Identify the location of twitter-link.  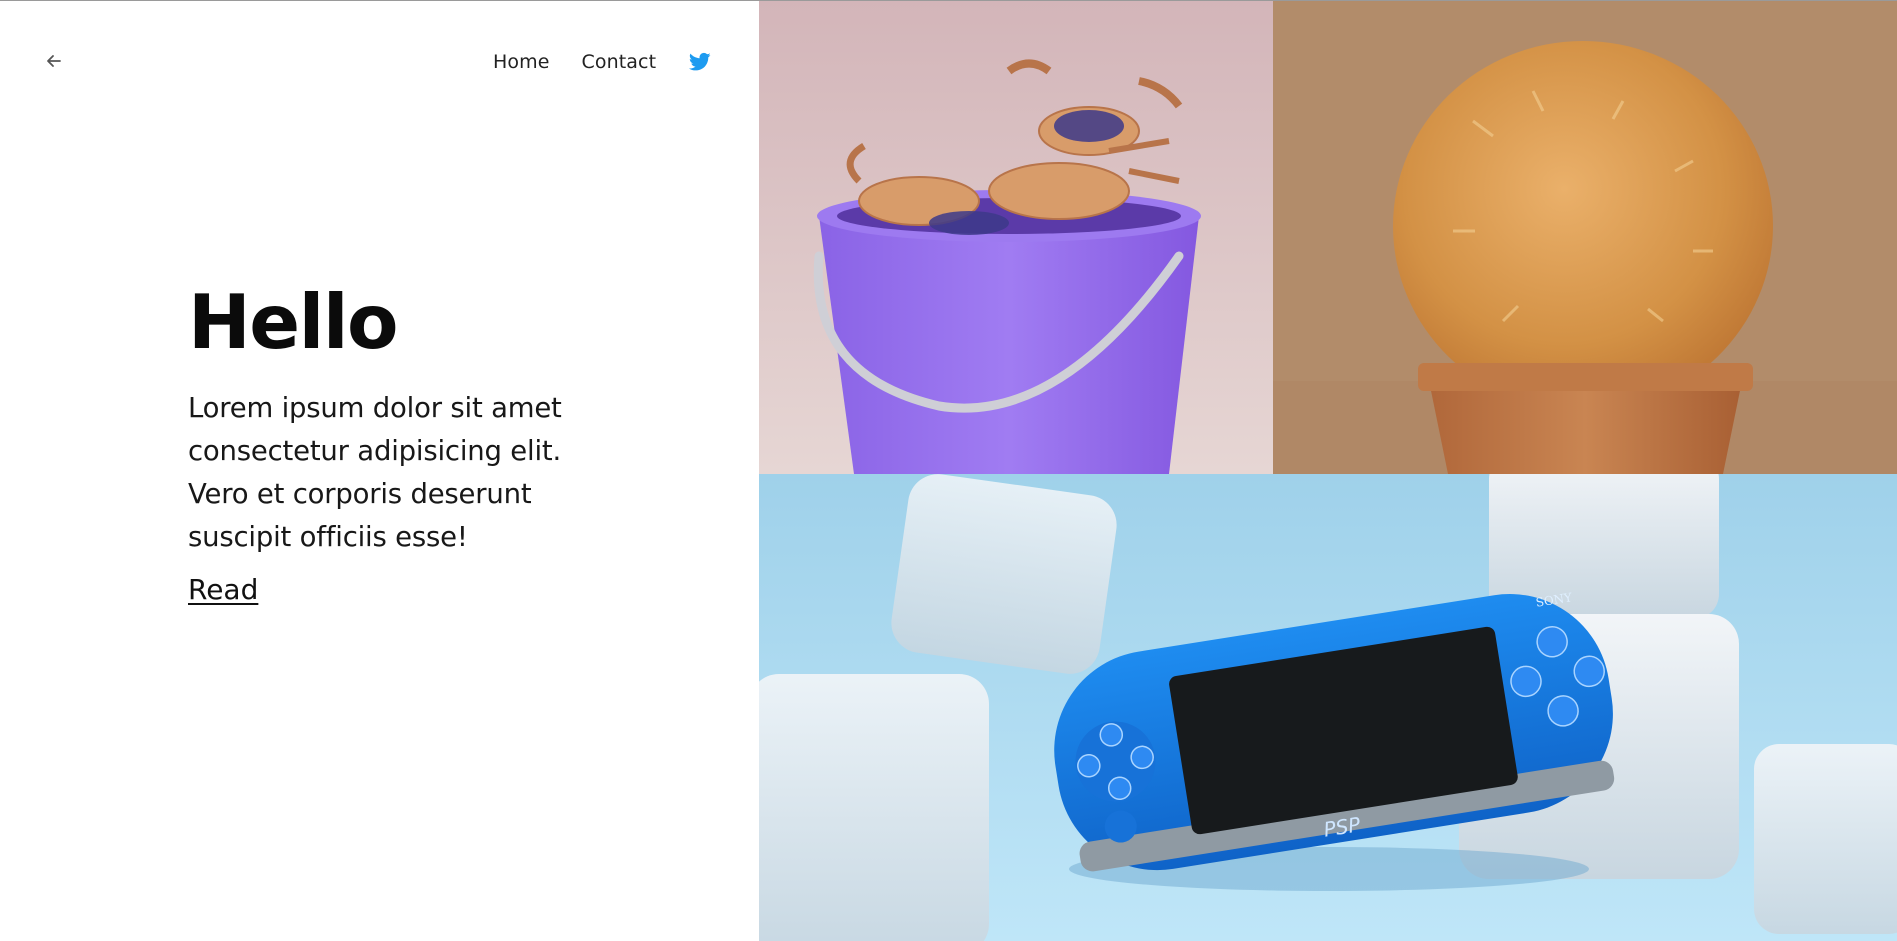
(700, 62).